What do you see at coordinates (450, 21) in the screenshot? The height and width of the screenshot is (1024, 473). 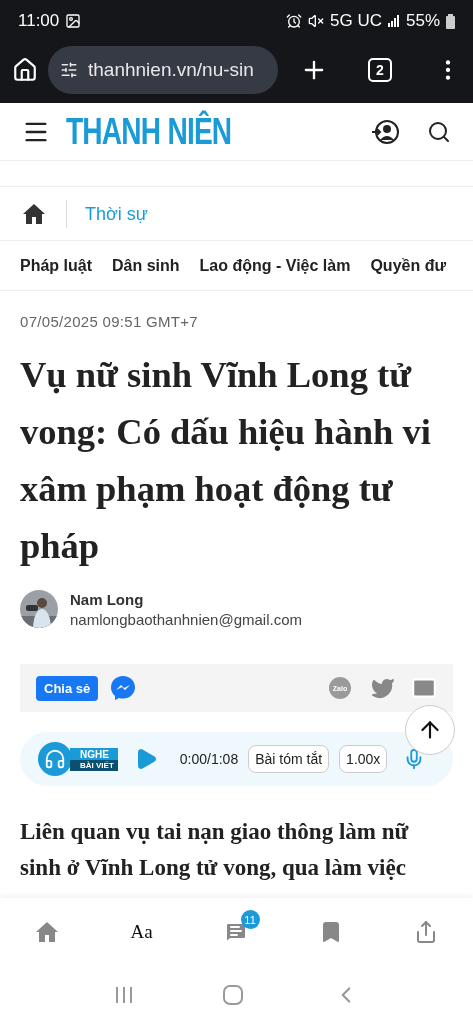 I see `battery-icon` at bounding box center [450, 21].